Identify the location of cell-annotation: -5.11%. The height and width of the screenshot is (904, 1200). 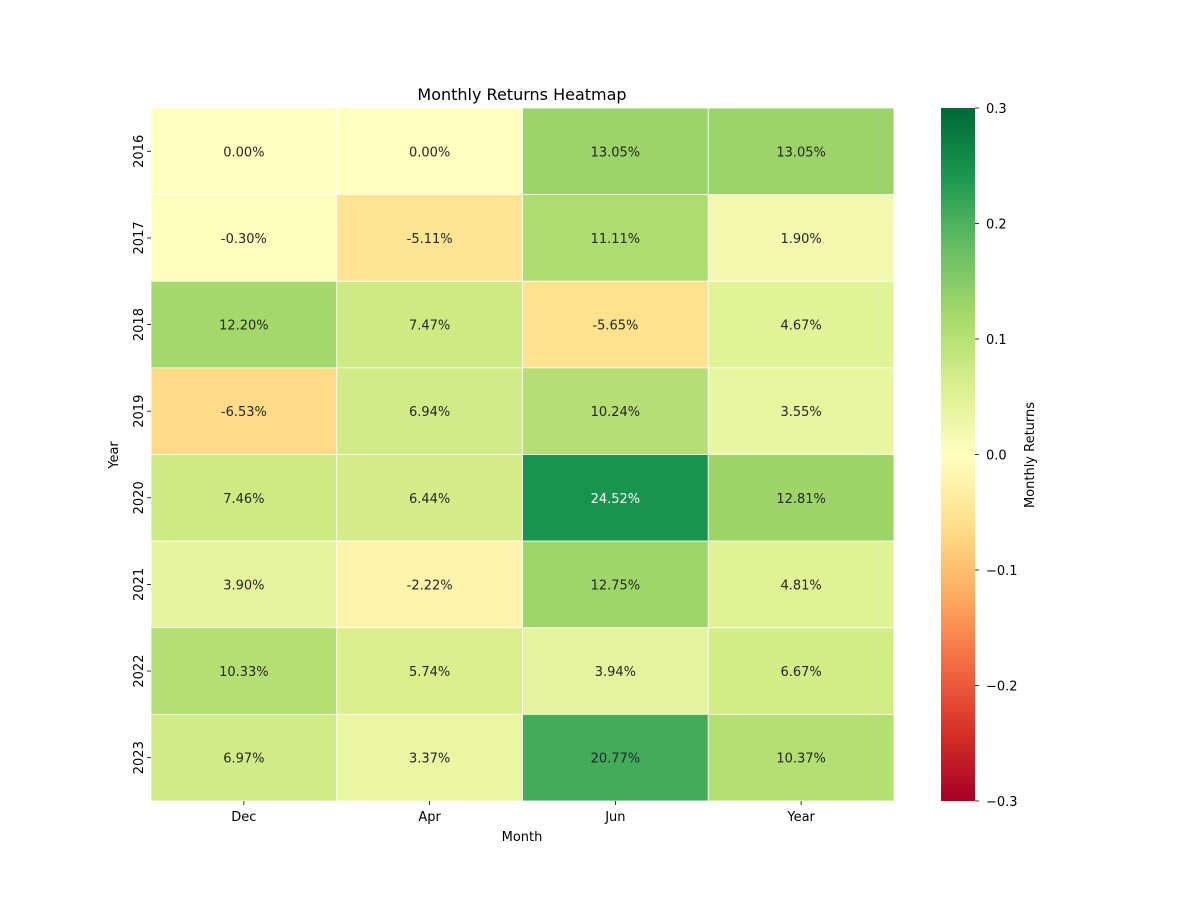
(430, 239).